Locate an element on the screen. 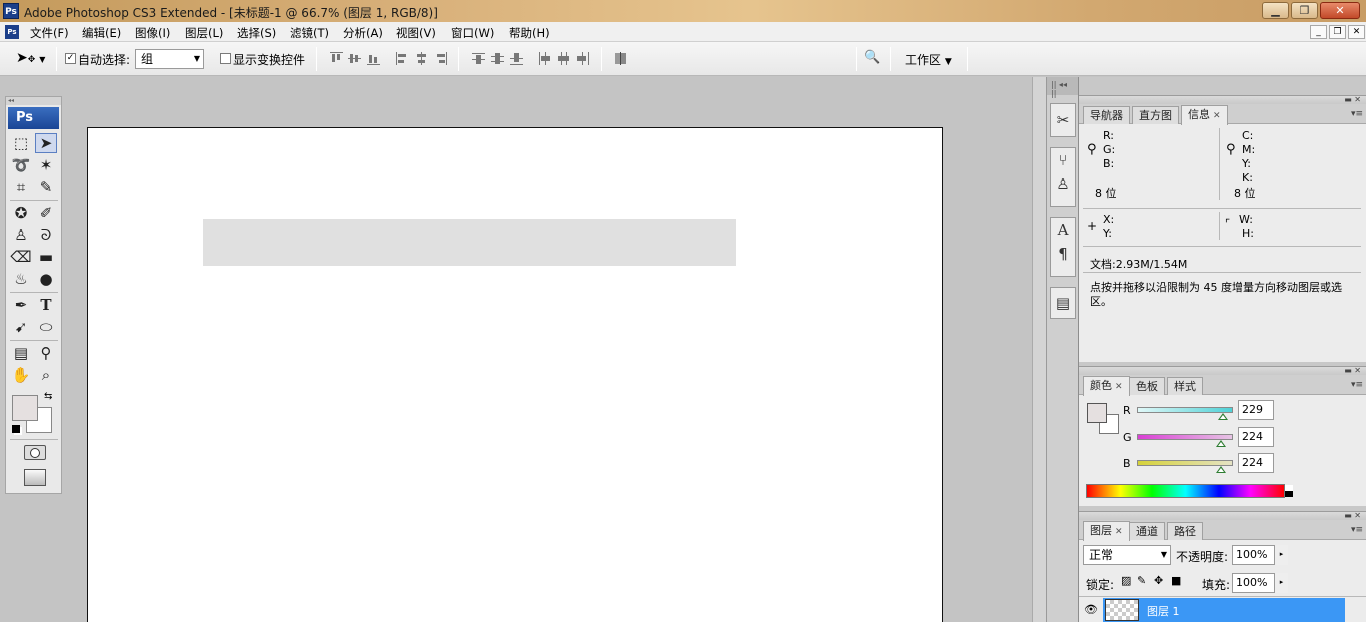 Image resolution: width=1366 pixels, height=622 pixels. fill-field: 100% ▸ is located at coordinates (1260, 583).